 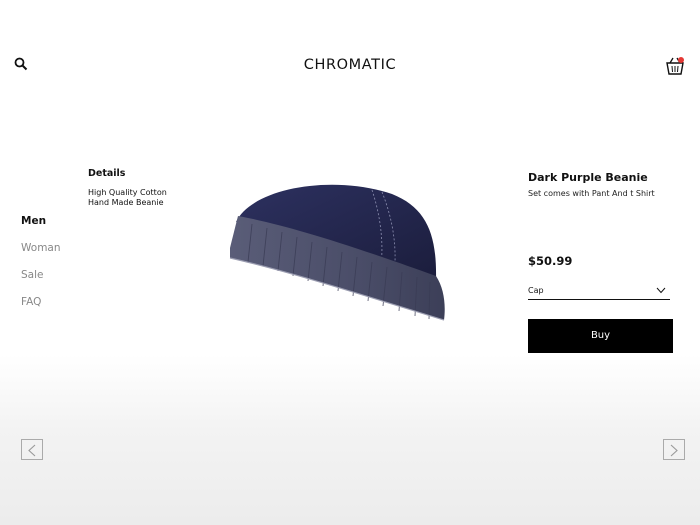 I want to click on product-price: $50.99, so click(x=550, y=261).